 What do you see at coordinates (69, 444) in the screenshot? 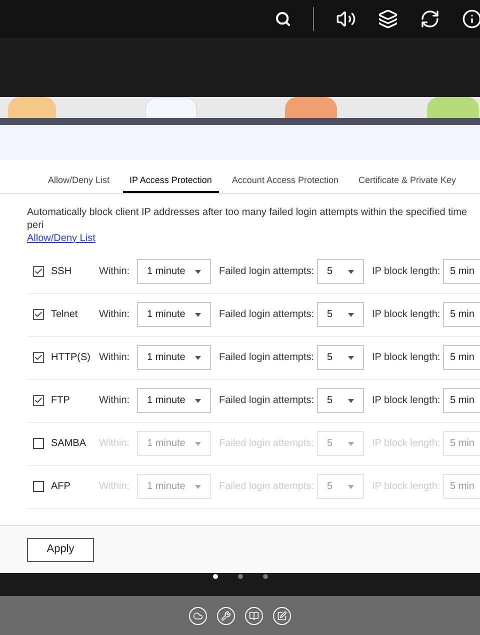
I see `service-label: SAMBA` at bounding box center [69, 444].